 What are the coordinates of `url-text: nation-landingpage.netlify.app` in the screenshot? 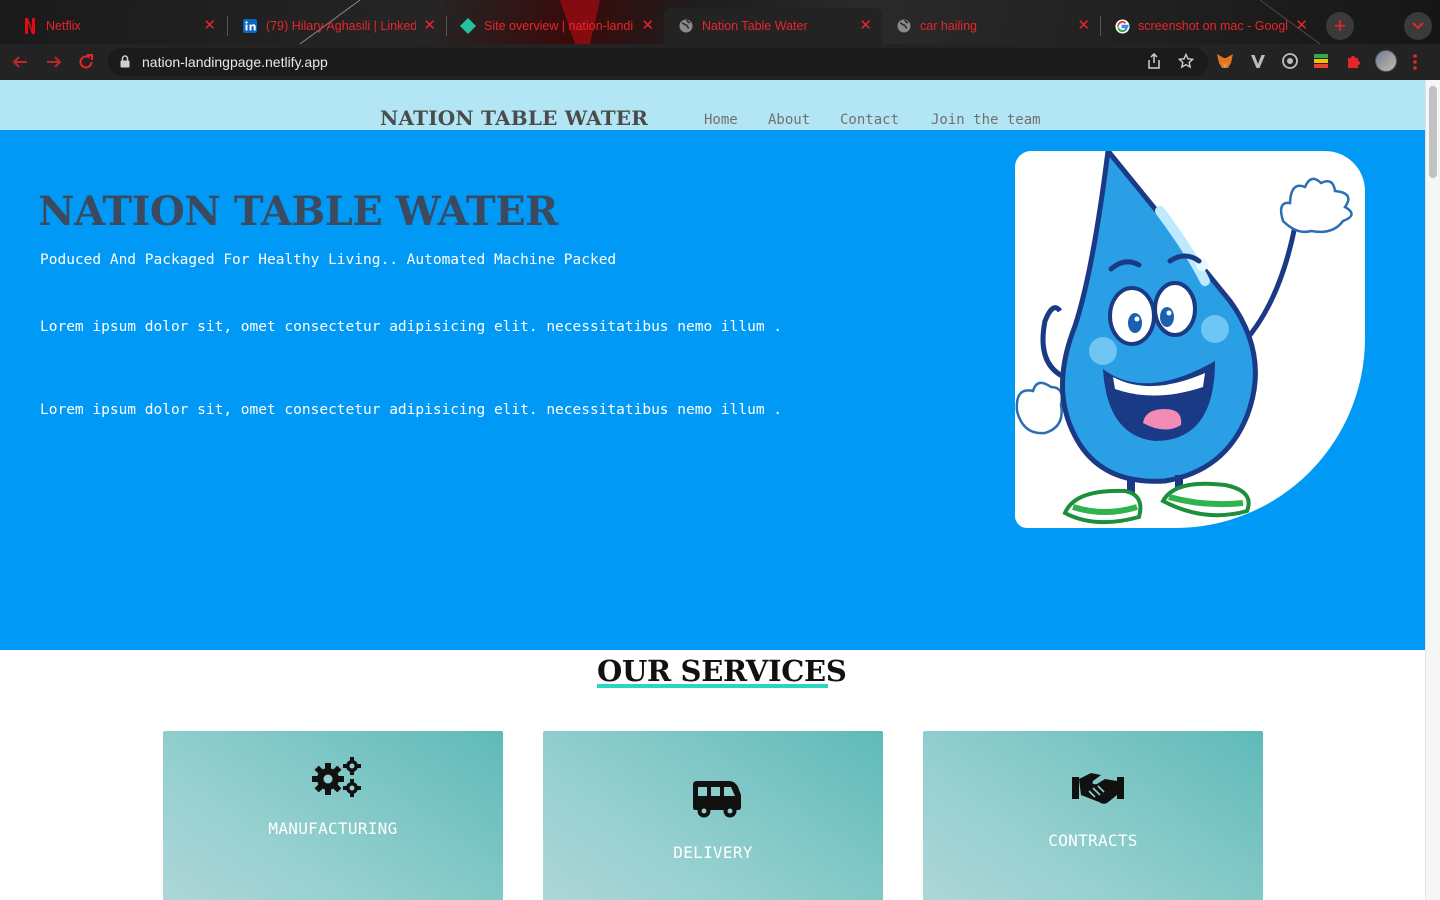 It's located at (235, 62).